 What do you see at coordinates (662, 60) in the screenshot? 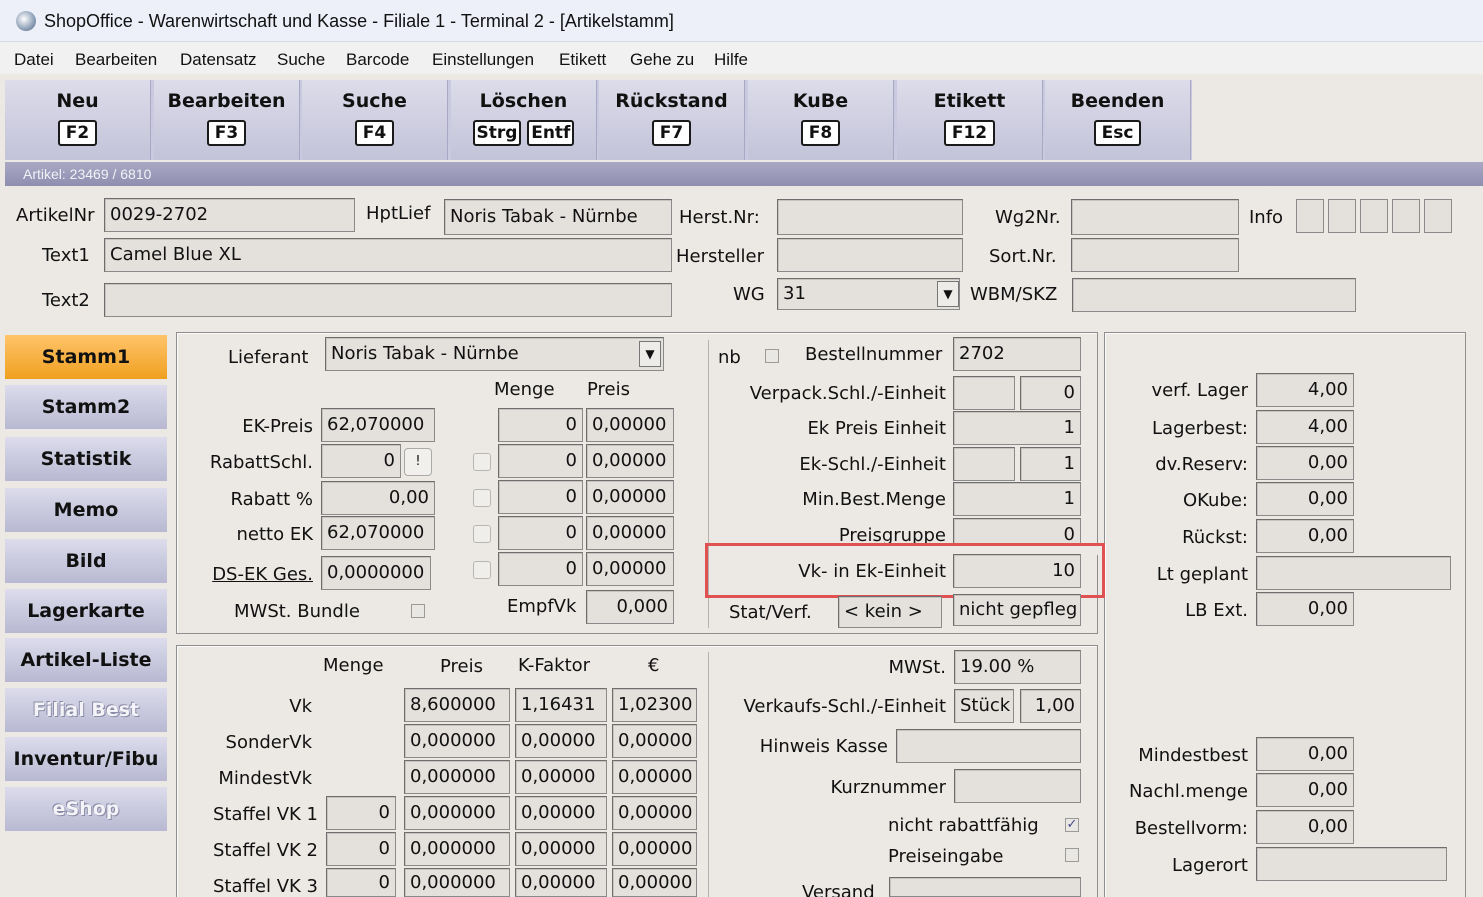
I see `menu-gehe-zu: Gehe zu` at bounding box center [662, 60].